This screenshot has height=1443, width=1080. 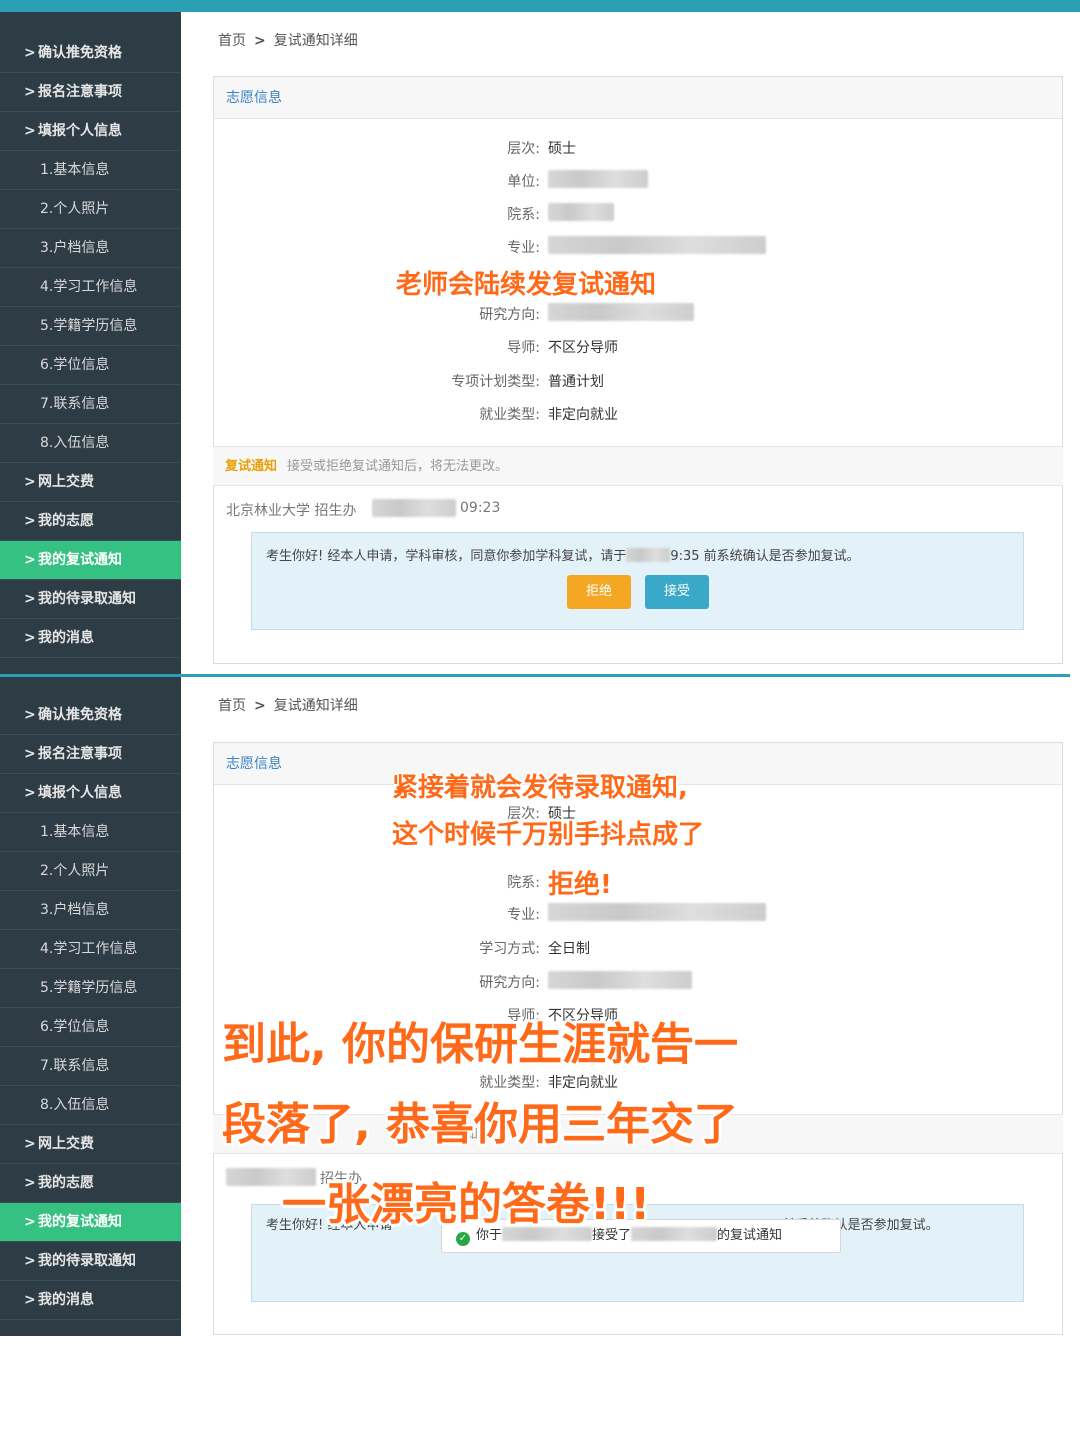 What do you see at coordinates (463, 1239) in the screenshot?
I see `check-circle-icon: ✓` at bounding box center [463, 1239].